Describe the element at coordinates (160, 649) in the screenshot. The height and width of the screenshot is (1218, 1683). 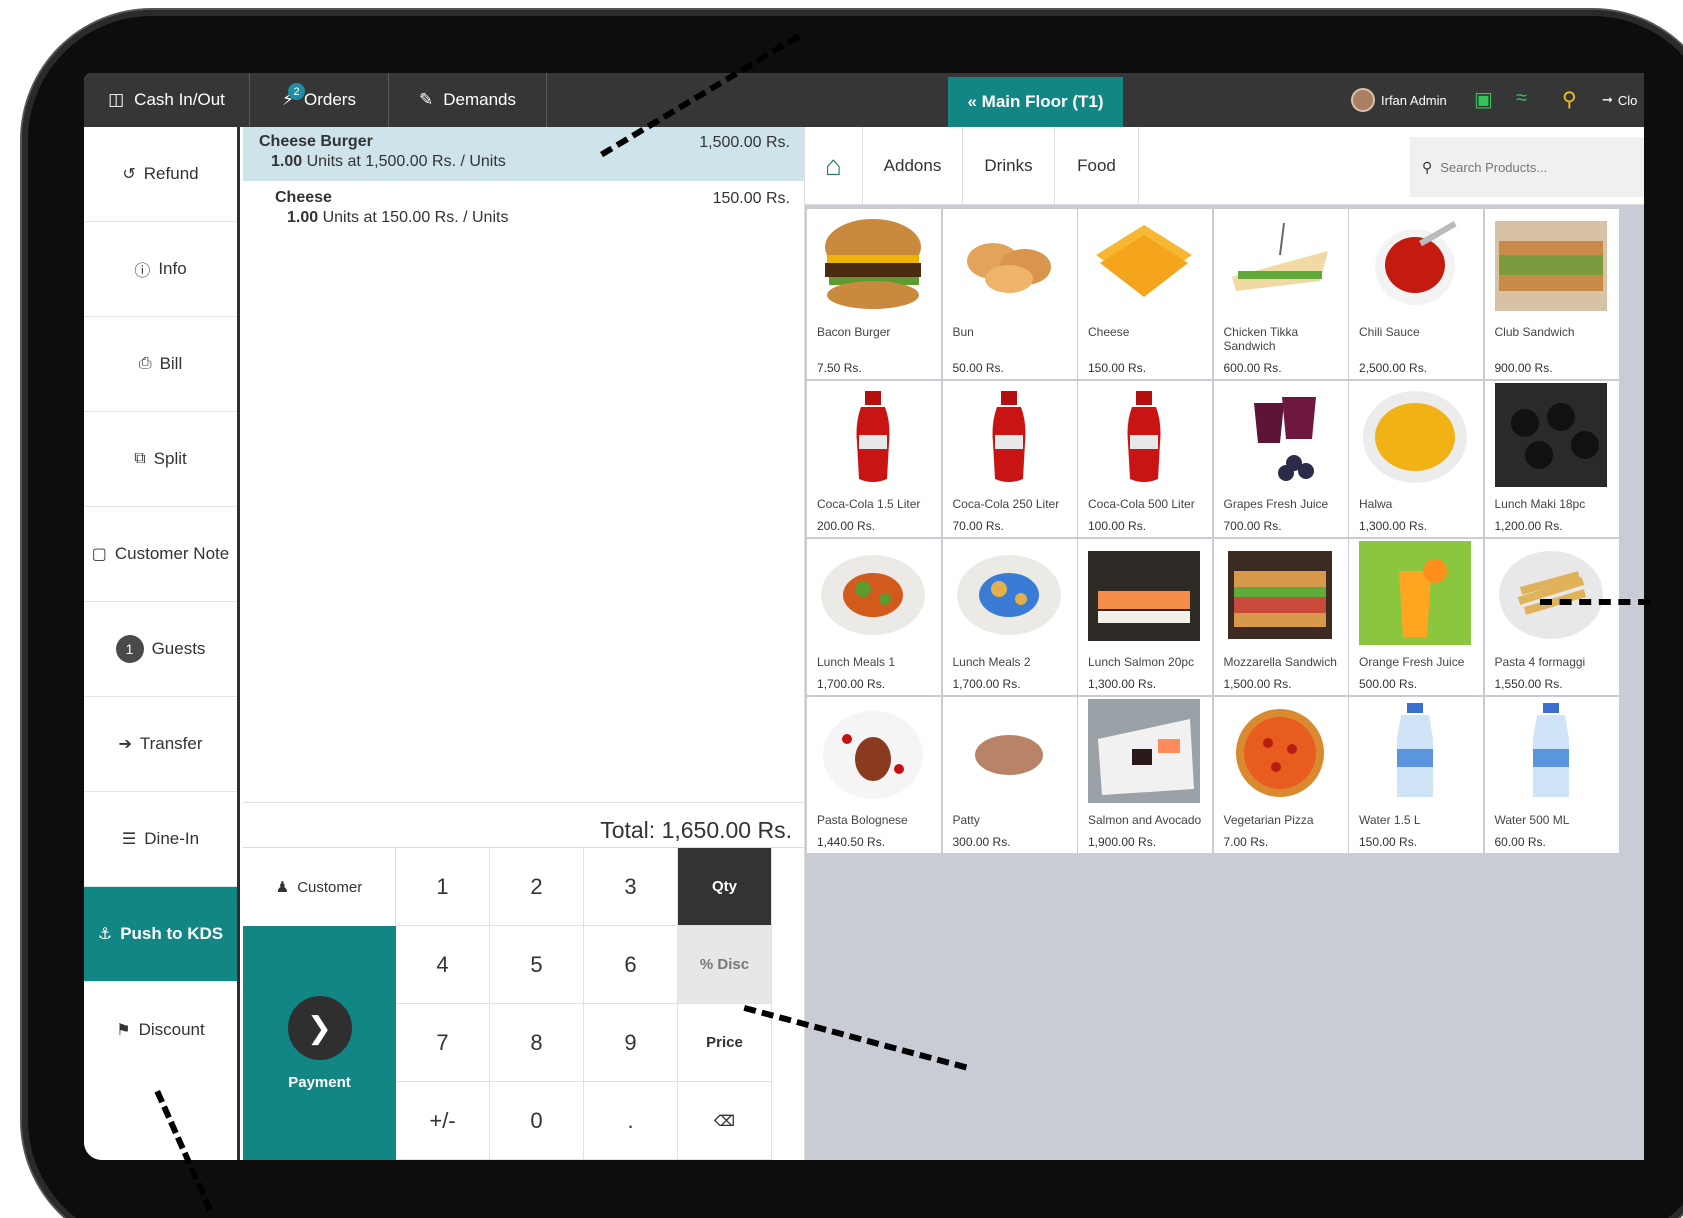
I see `guests-button: 1 Guests` at that location.